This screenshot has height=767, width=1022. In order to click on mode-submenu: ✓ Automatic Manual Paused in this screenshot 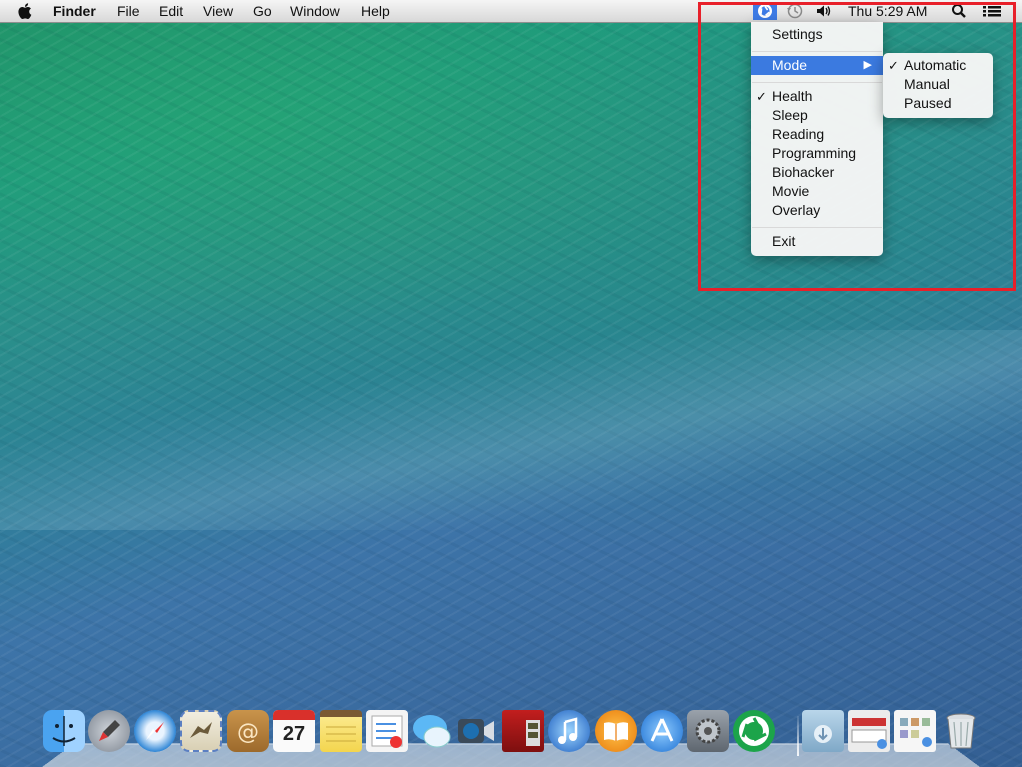, I will do `click(938, 85)`.